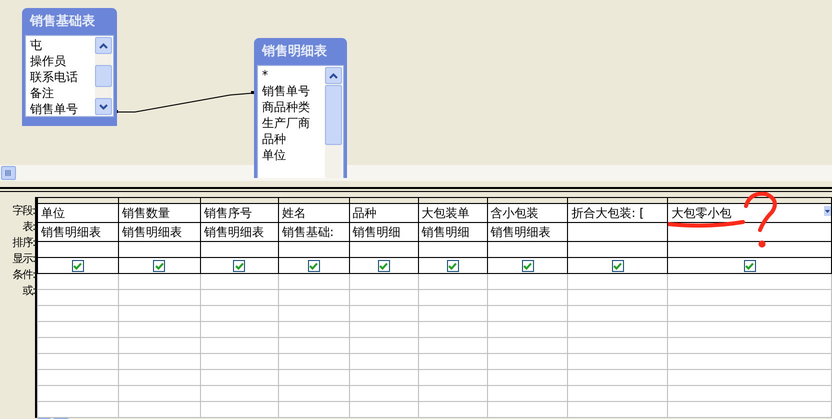 Image resolution: width=832 pixels, height=419 pixels. Describe the element at coordinates (62, 22) in the screenshot. I see `table-window-title: 销售基础表` at that location.